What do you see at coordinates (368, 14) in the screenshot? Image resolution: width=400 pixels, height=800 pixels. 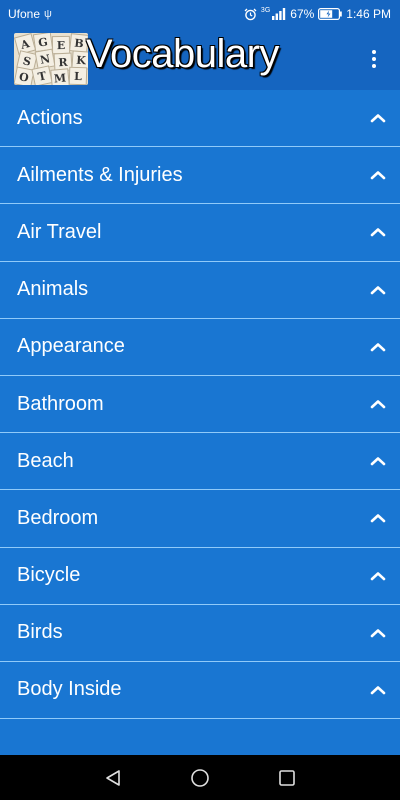 I see `clock: 1:46 PM` at bounding box center [368, 14].